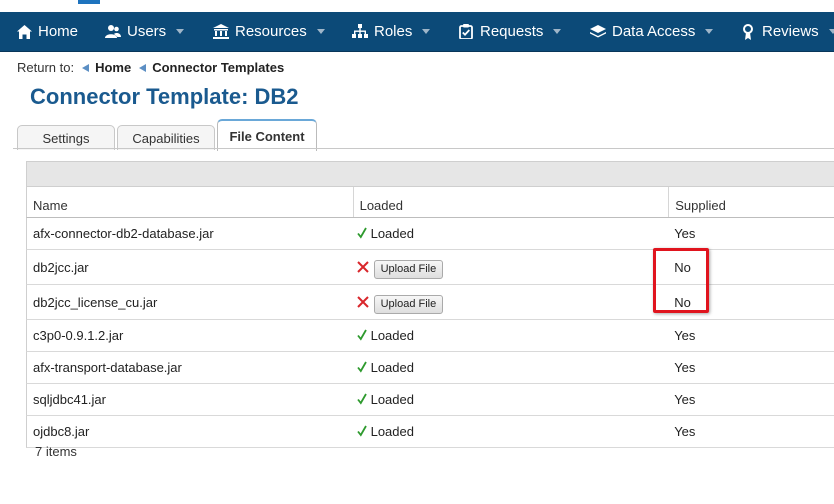  What do you see at coordinates (430, 174) in the screenshot?
I see `table-toolbar` at bounding box center [430, 174].